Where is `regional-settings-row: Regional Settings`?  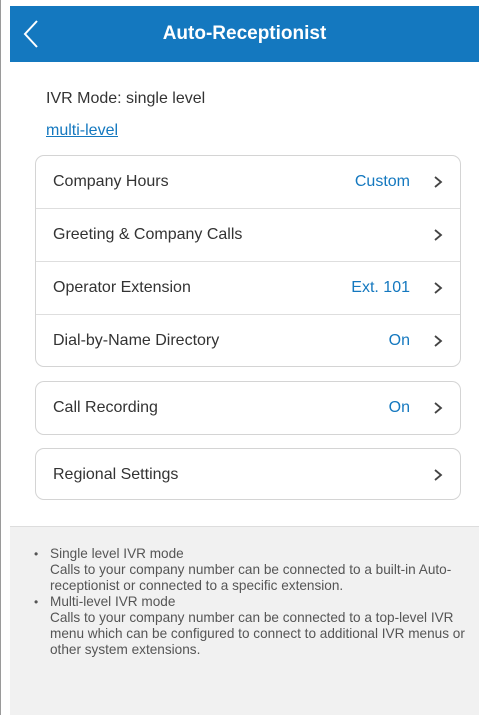 regional-settings-row: Regional Settings is located at coordinates (248, 475).